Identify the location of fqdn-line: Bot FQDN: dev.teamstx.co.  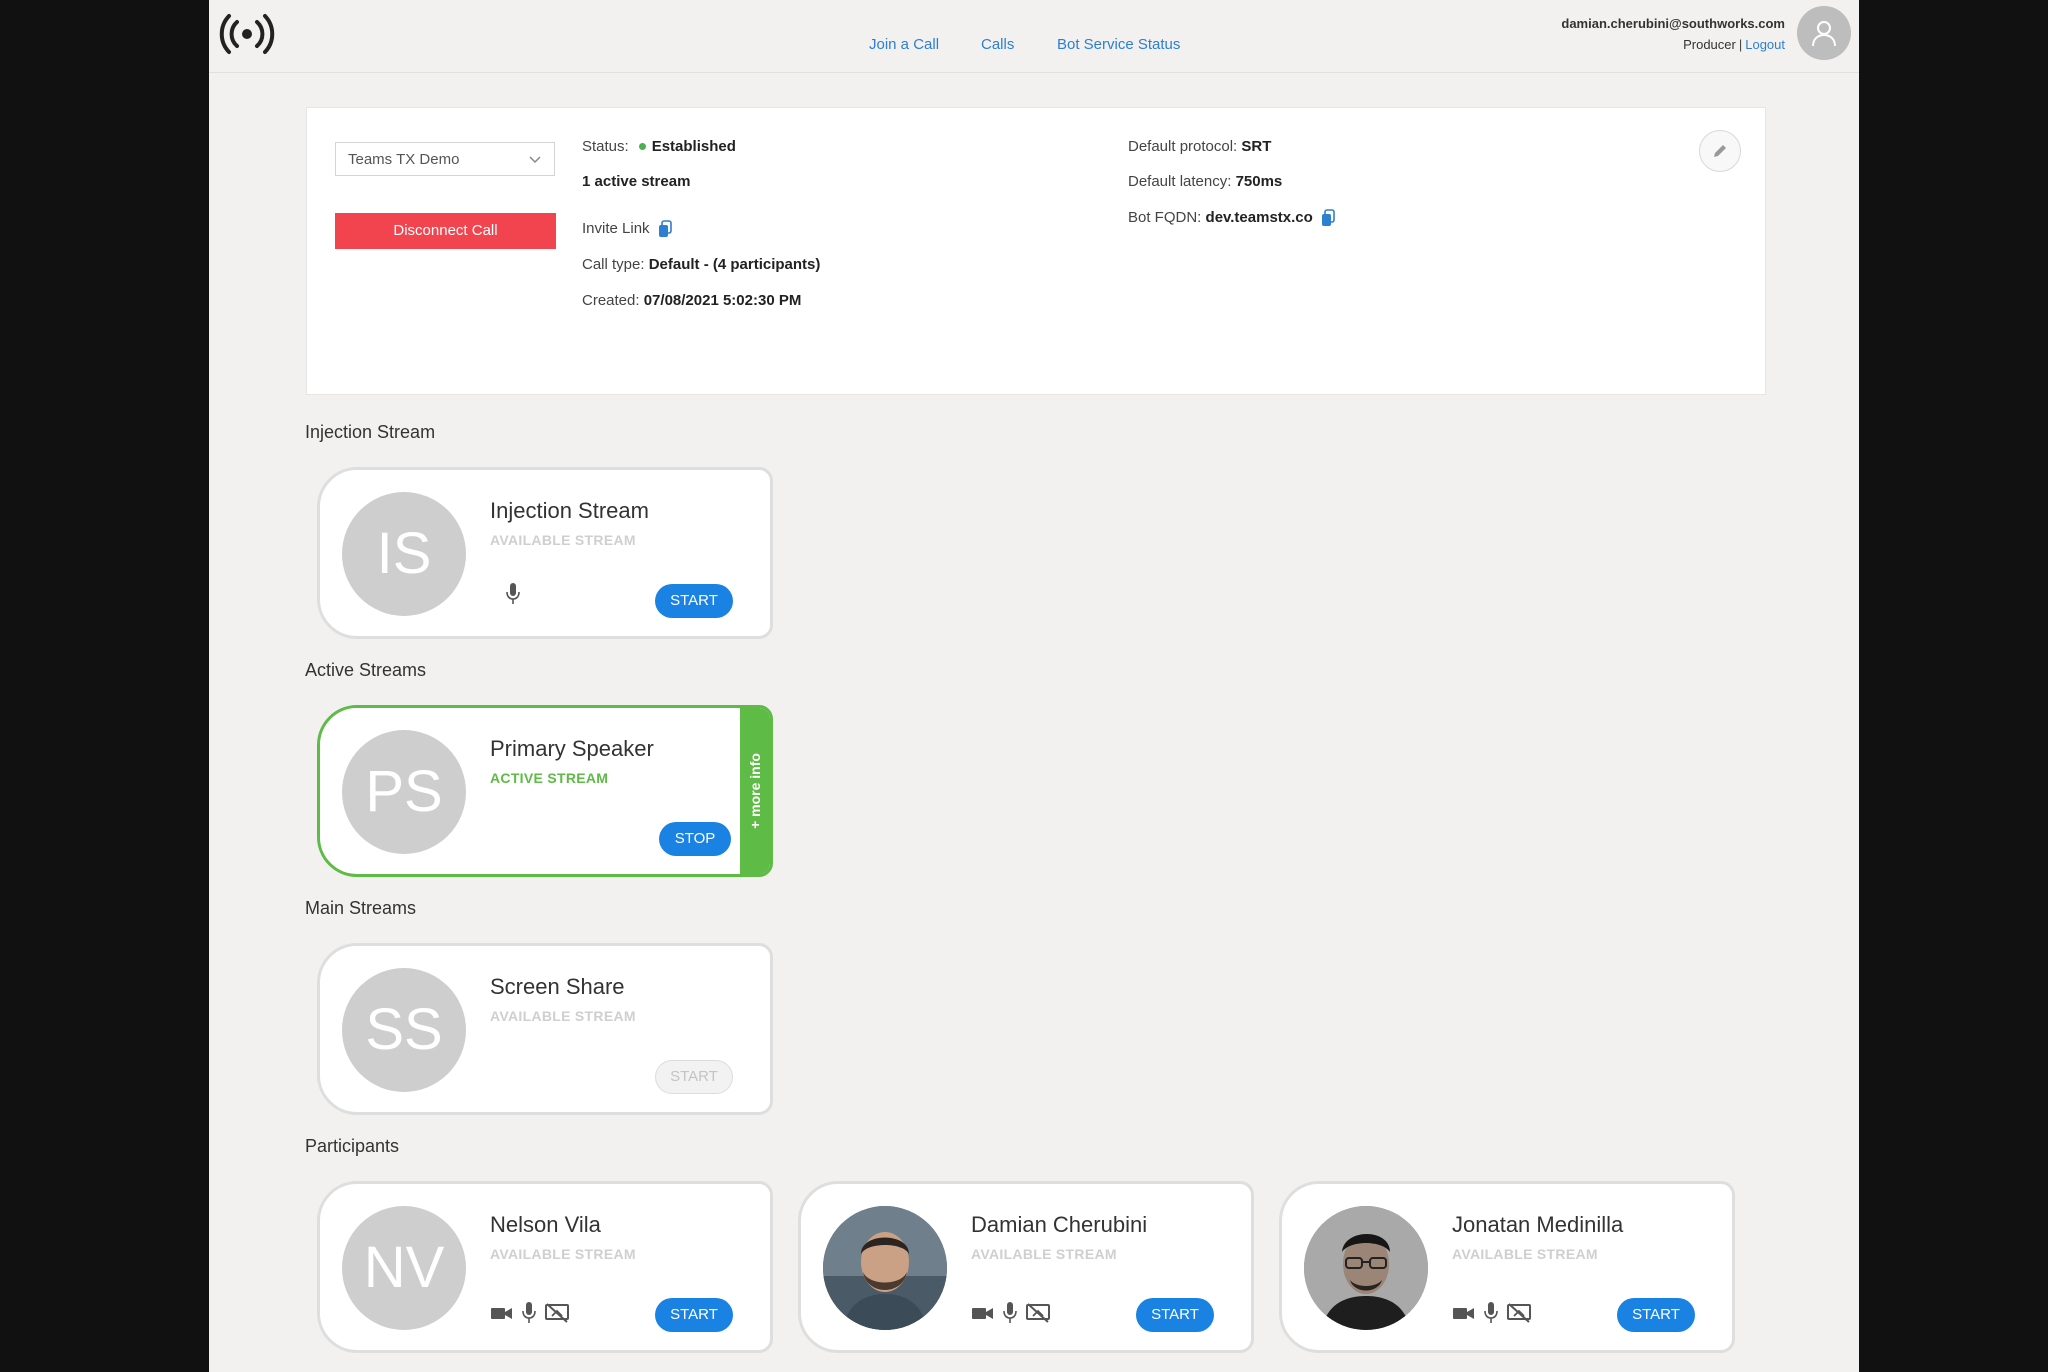
(1231, 218).